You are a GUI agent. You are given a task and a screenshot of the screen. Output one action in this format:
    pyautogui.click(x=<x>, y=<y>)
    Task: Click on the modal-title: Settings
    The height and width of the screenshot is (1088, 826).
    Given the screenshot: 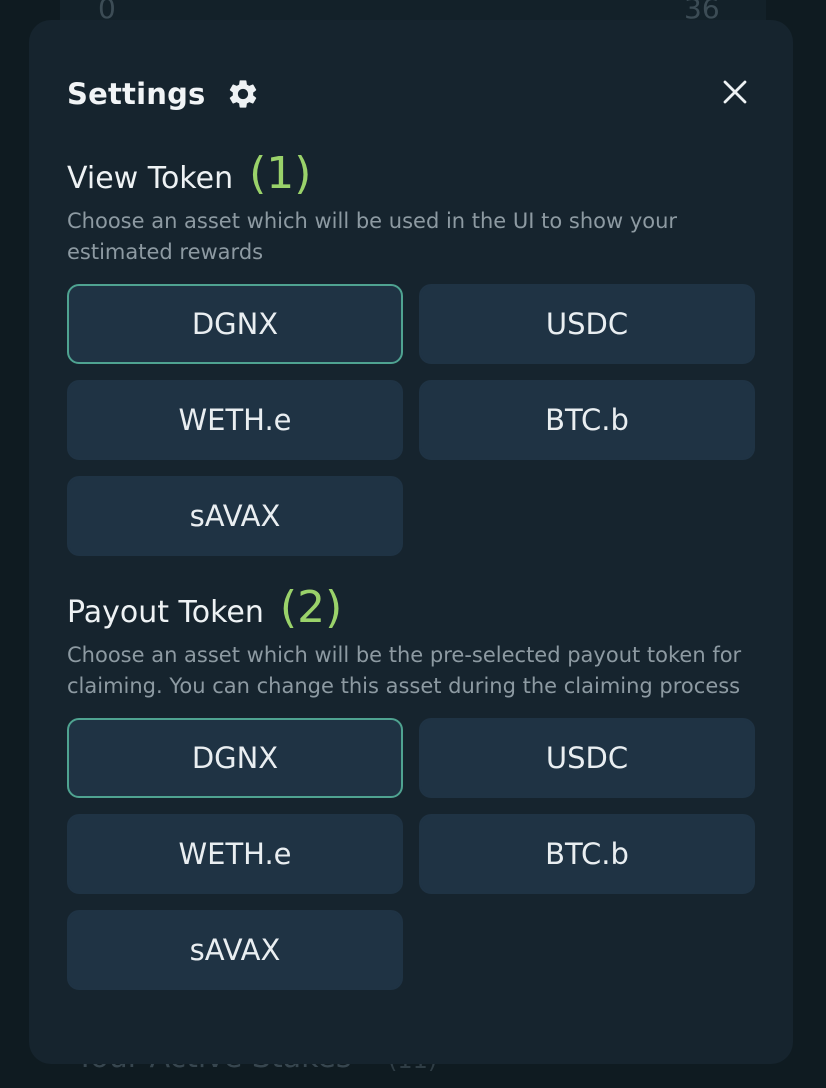 What is the action you would take?
    pyautogui.click(x=136, y=94)
    